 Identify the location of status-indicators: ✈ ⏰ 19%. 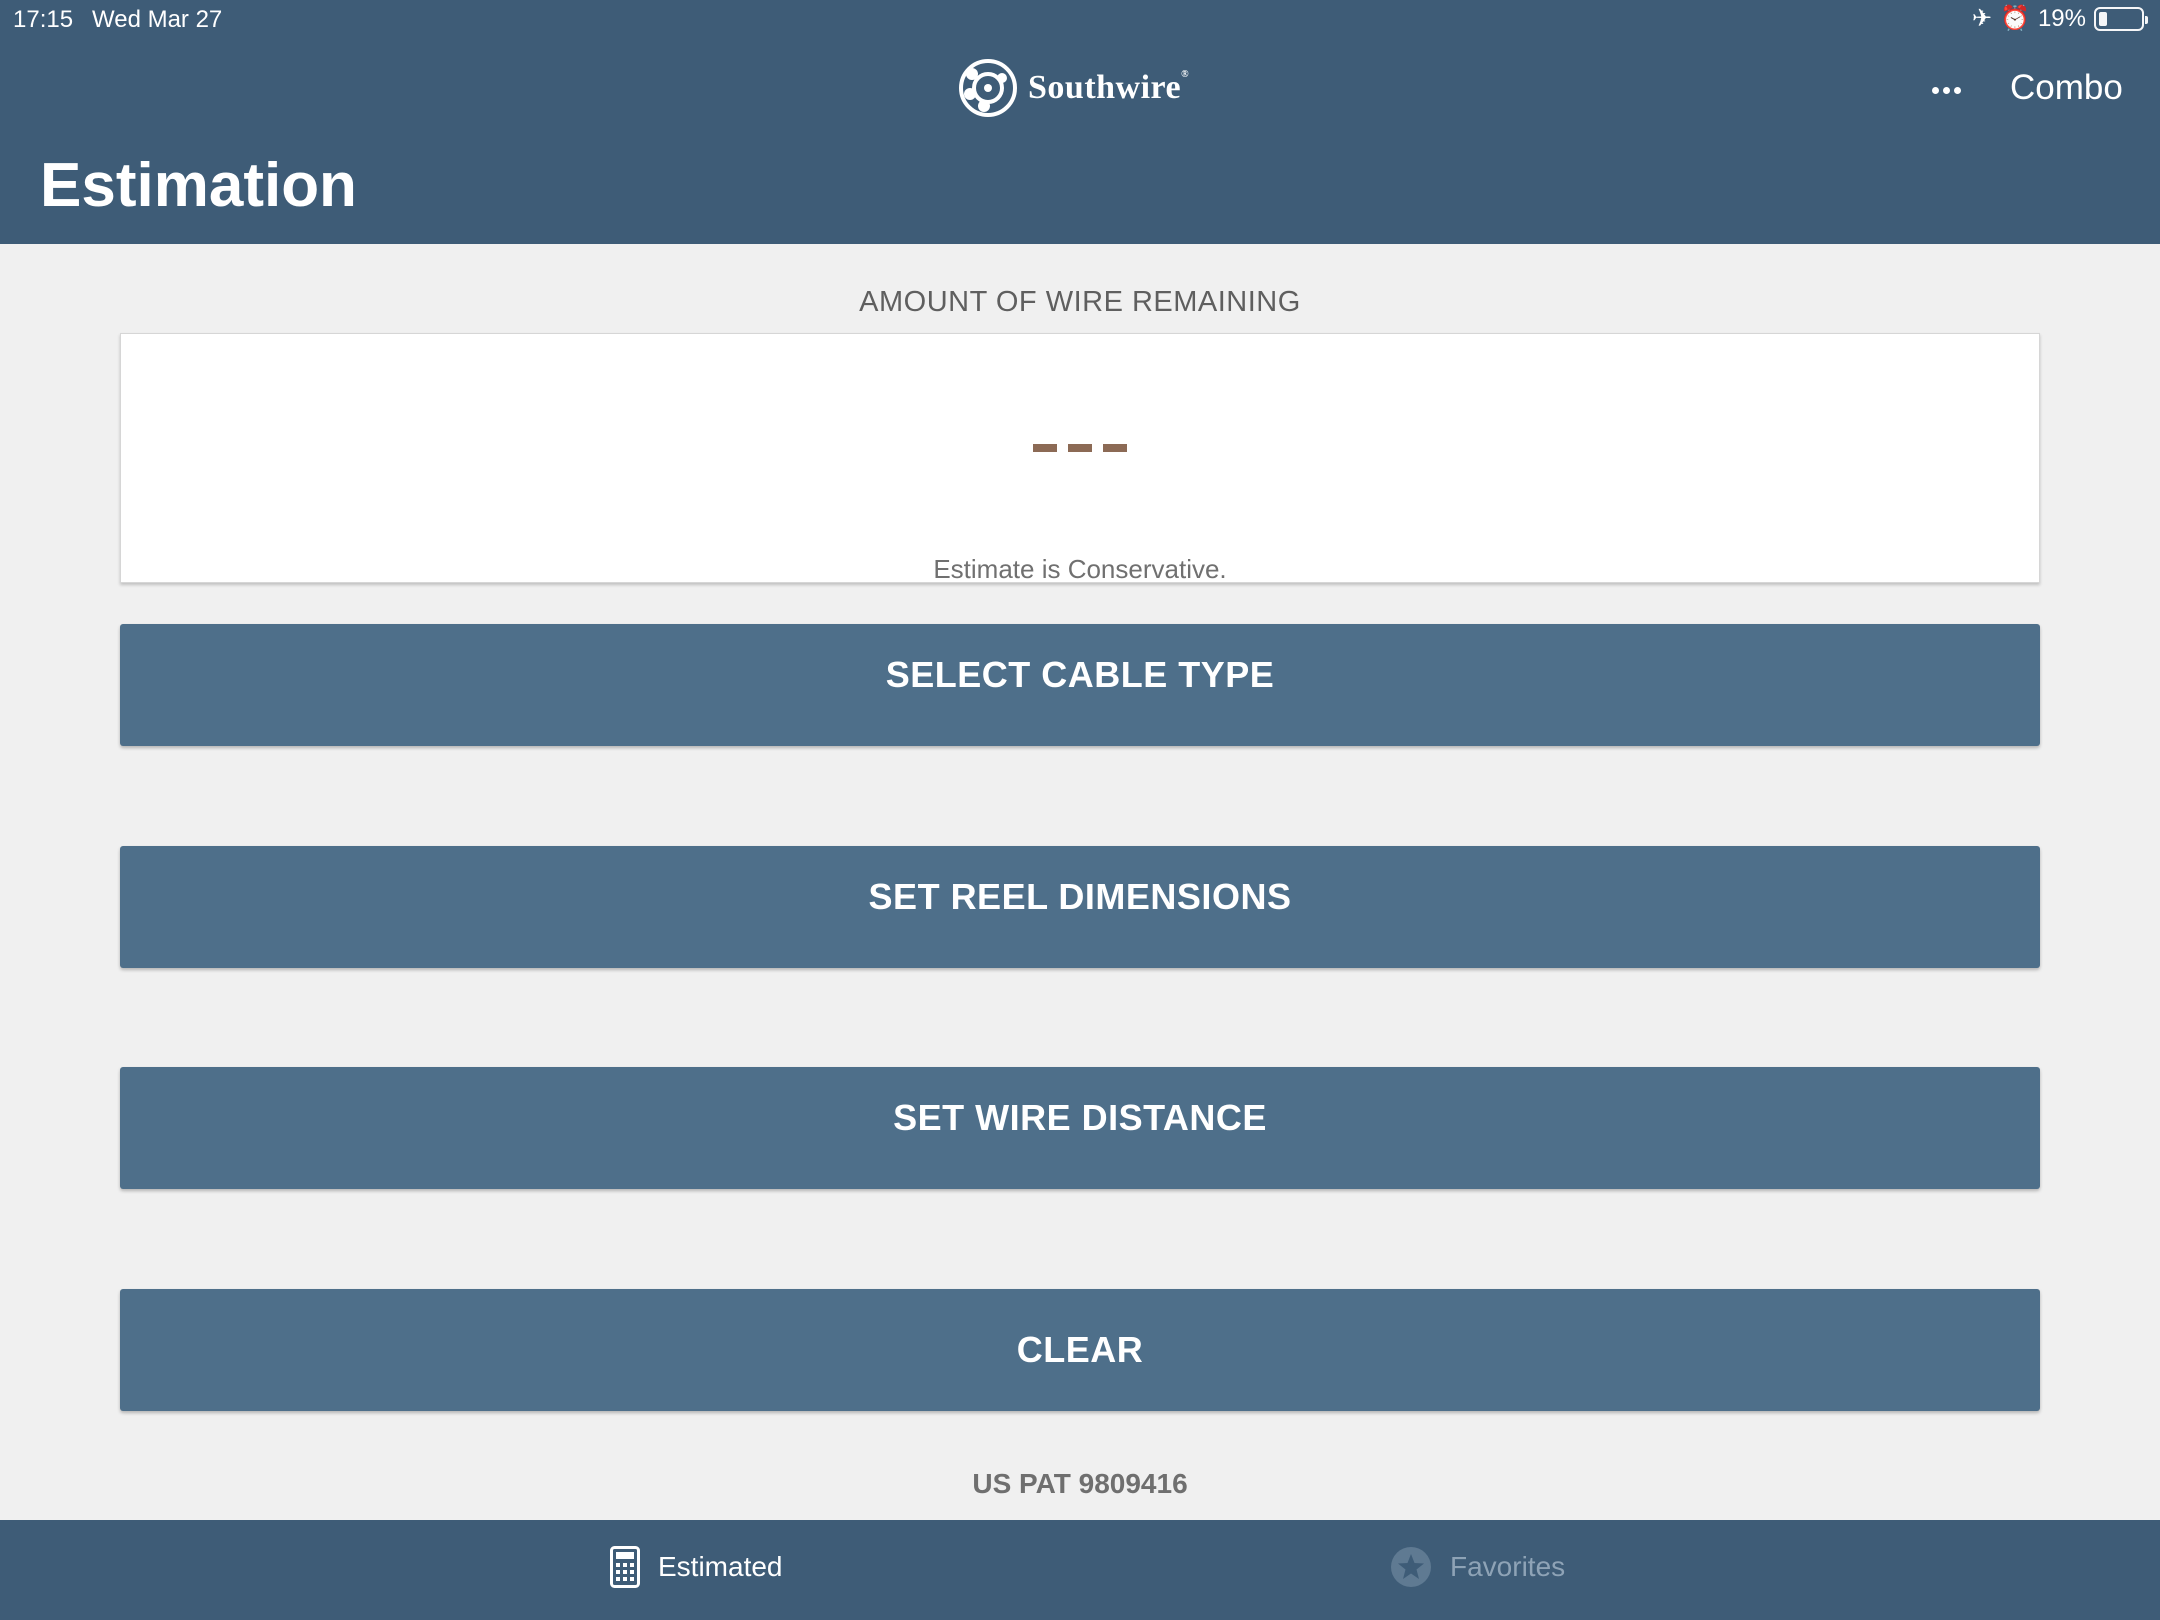
(2059, 19).